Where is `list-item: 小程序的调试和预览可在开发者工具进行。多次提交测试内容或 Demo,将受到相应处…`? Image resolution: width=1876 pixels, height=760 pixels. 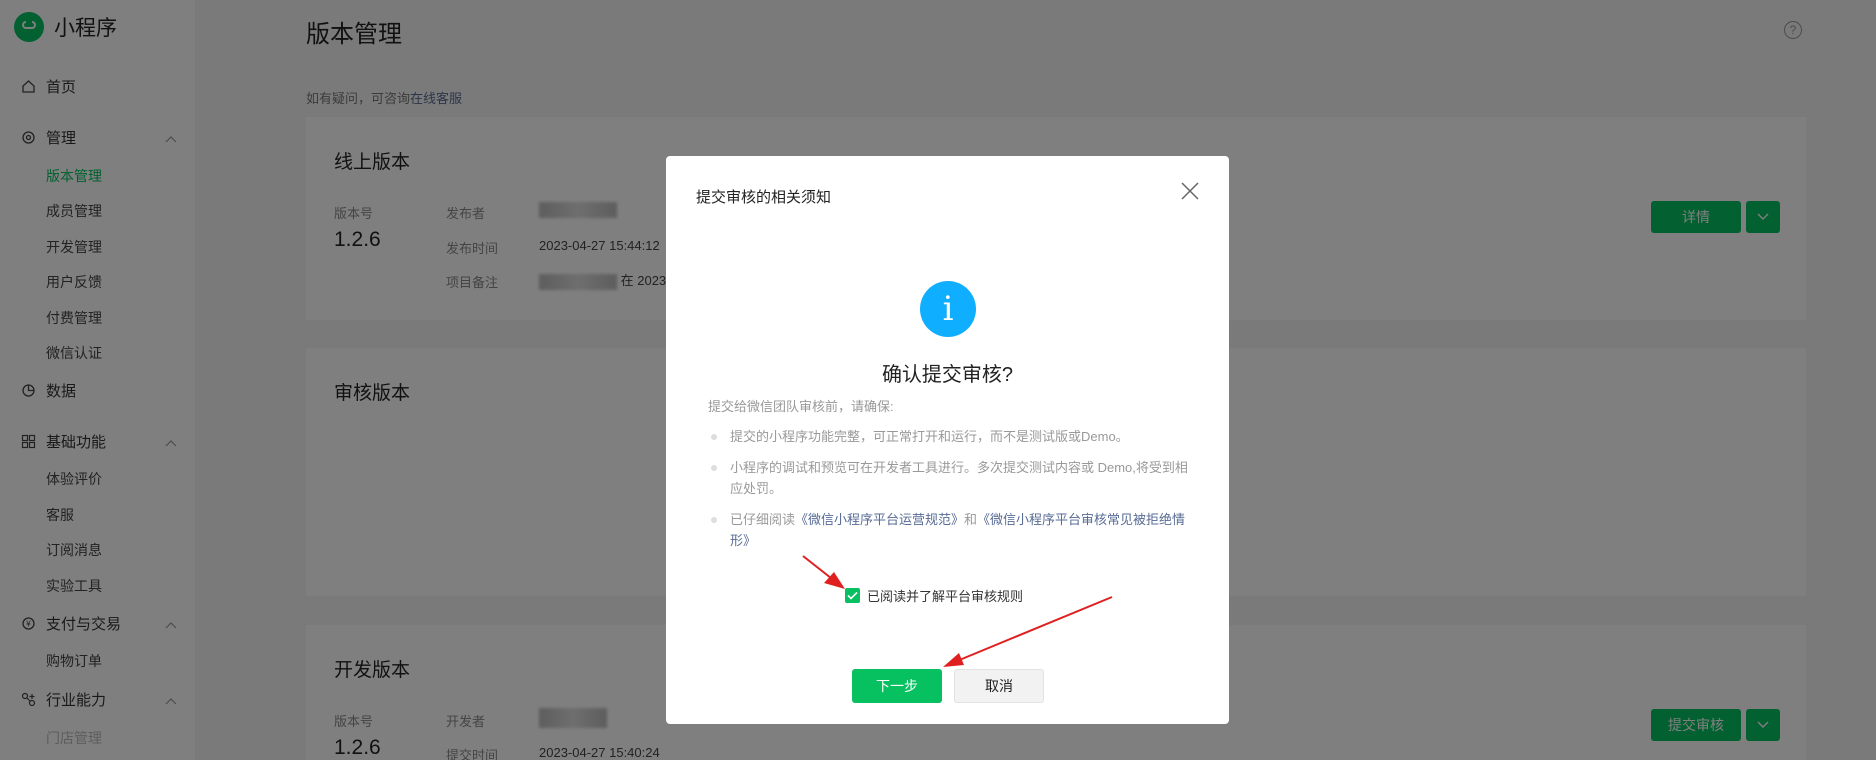 list-item: 小程序的调试和预览可在开发者工具进行。多次提交测试内容或 Demo,将受到相应处… is located at coordinates (948, 478).